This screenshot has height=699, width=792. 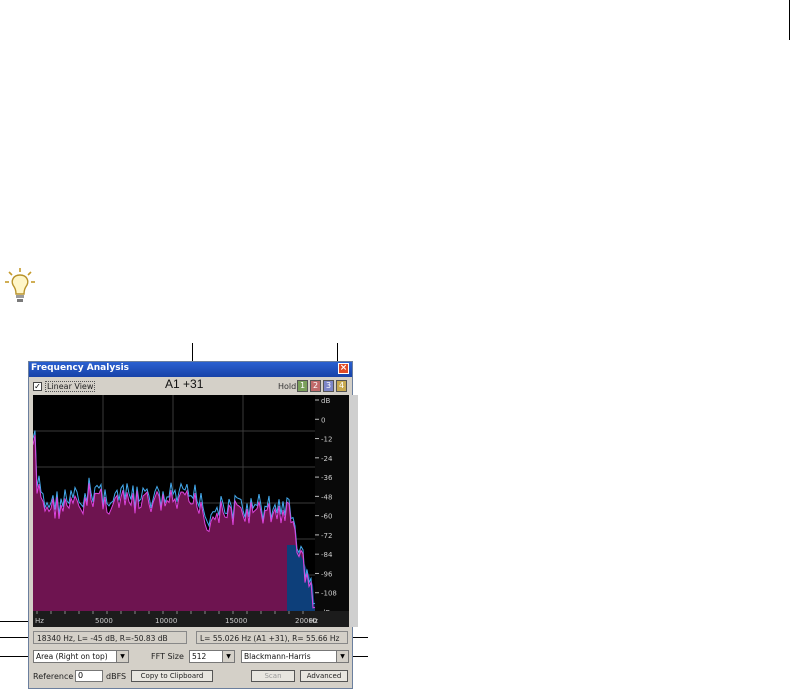 What do you see at coordinates (53, 676) in the screenshot?
I see `reference-label: Reference` at bounding box center [53, 676].